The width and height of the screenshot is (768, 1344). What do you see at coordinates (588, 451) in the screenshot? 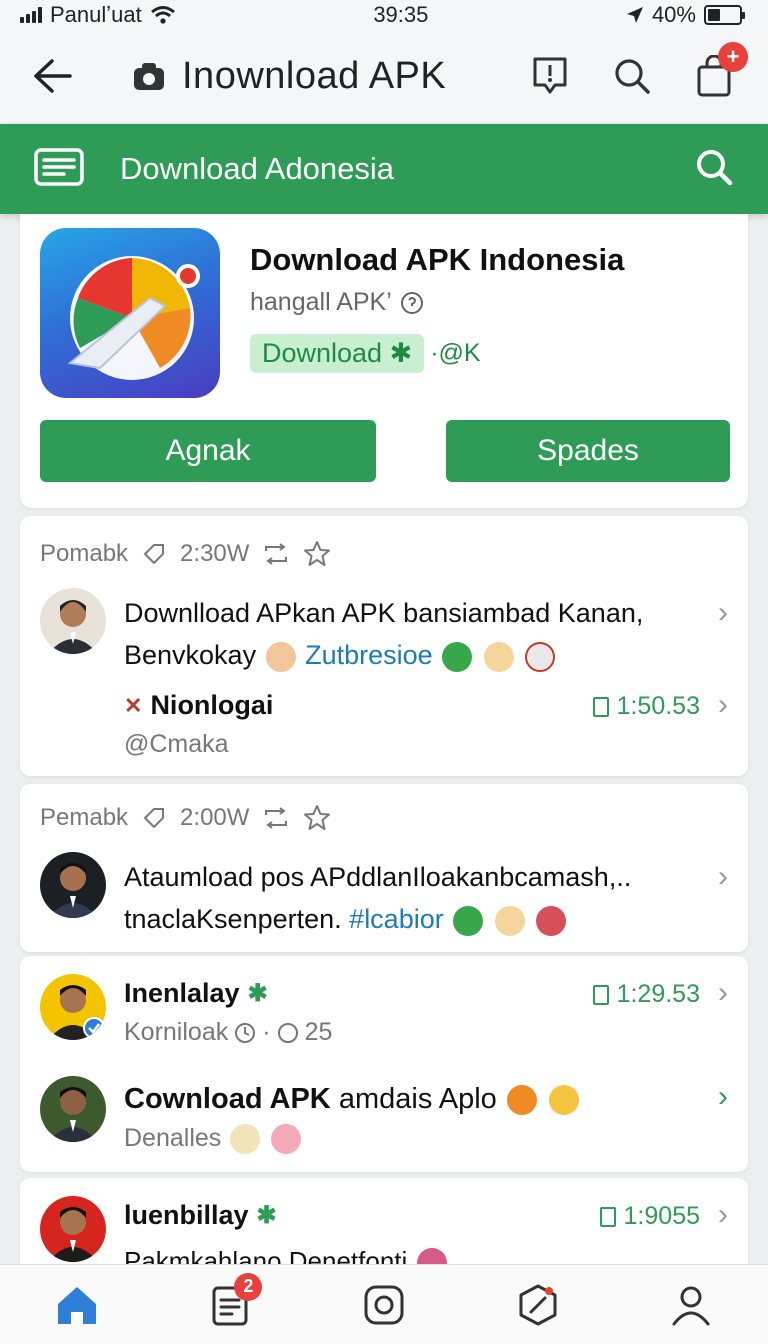
I see `secondary-action-button: Spades` at bounding box center [588, 451].